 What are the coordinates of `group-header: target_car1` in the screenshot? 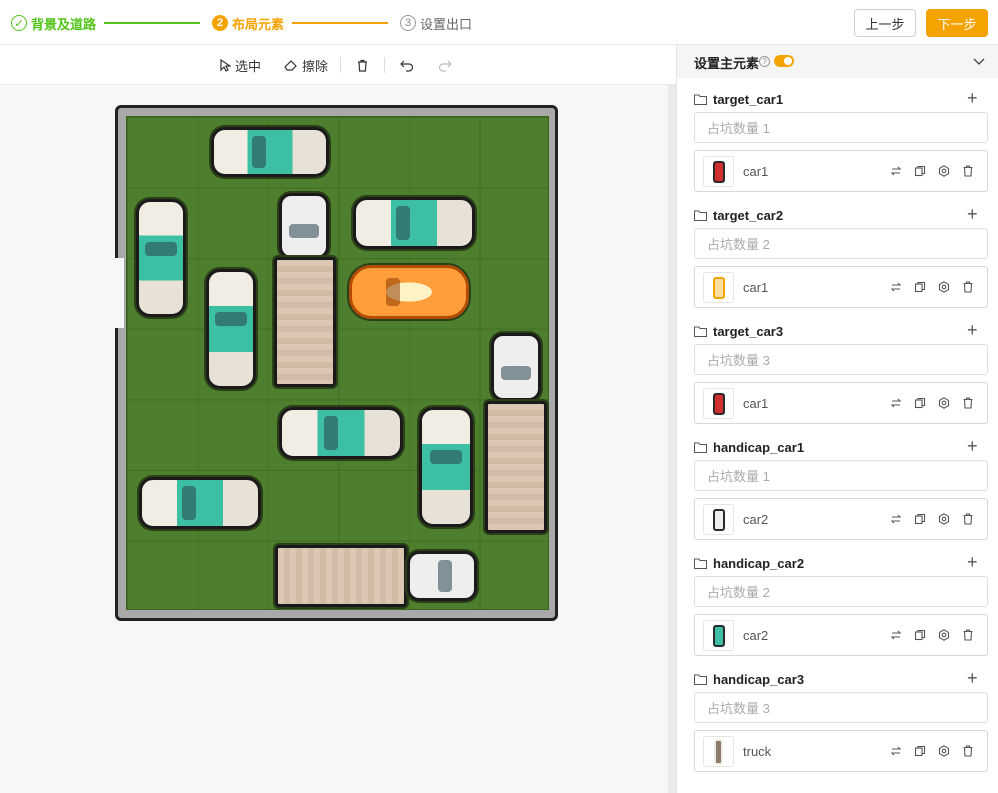 It's located at (738, 99).